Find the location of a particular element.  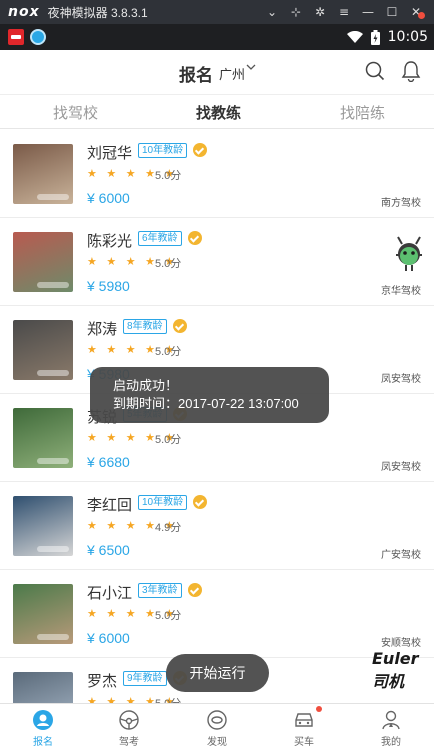

experience-badge: 3年教龄 is located at coordinates (160, 590).